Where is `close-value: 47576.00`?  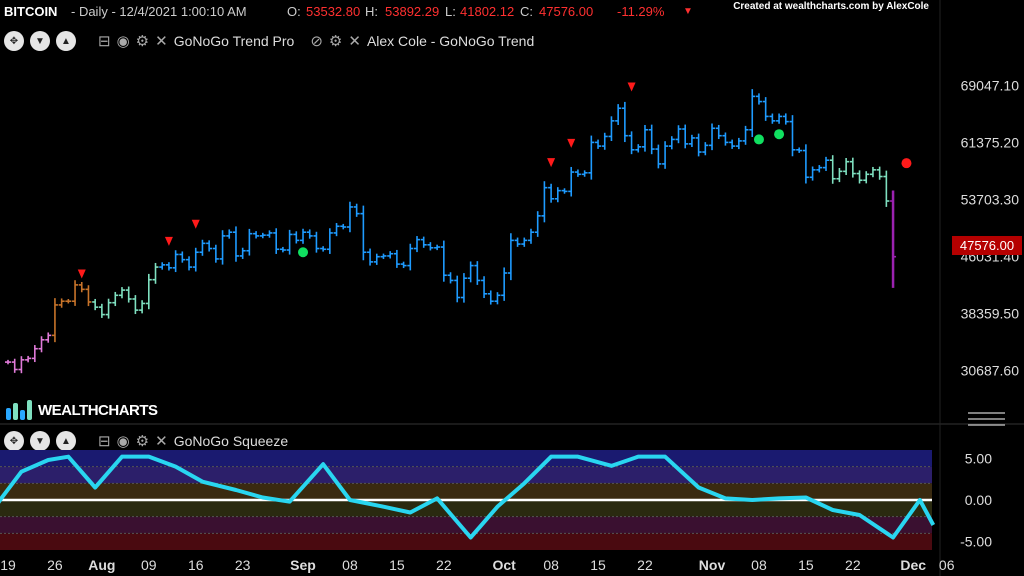 close-value: 47576.00 is located at coordinates (566, 11).